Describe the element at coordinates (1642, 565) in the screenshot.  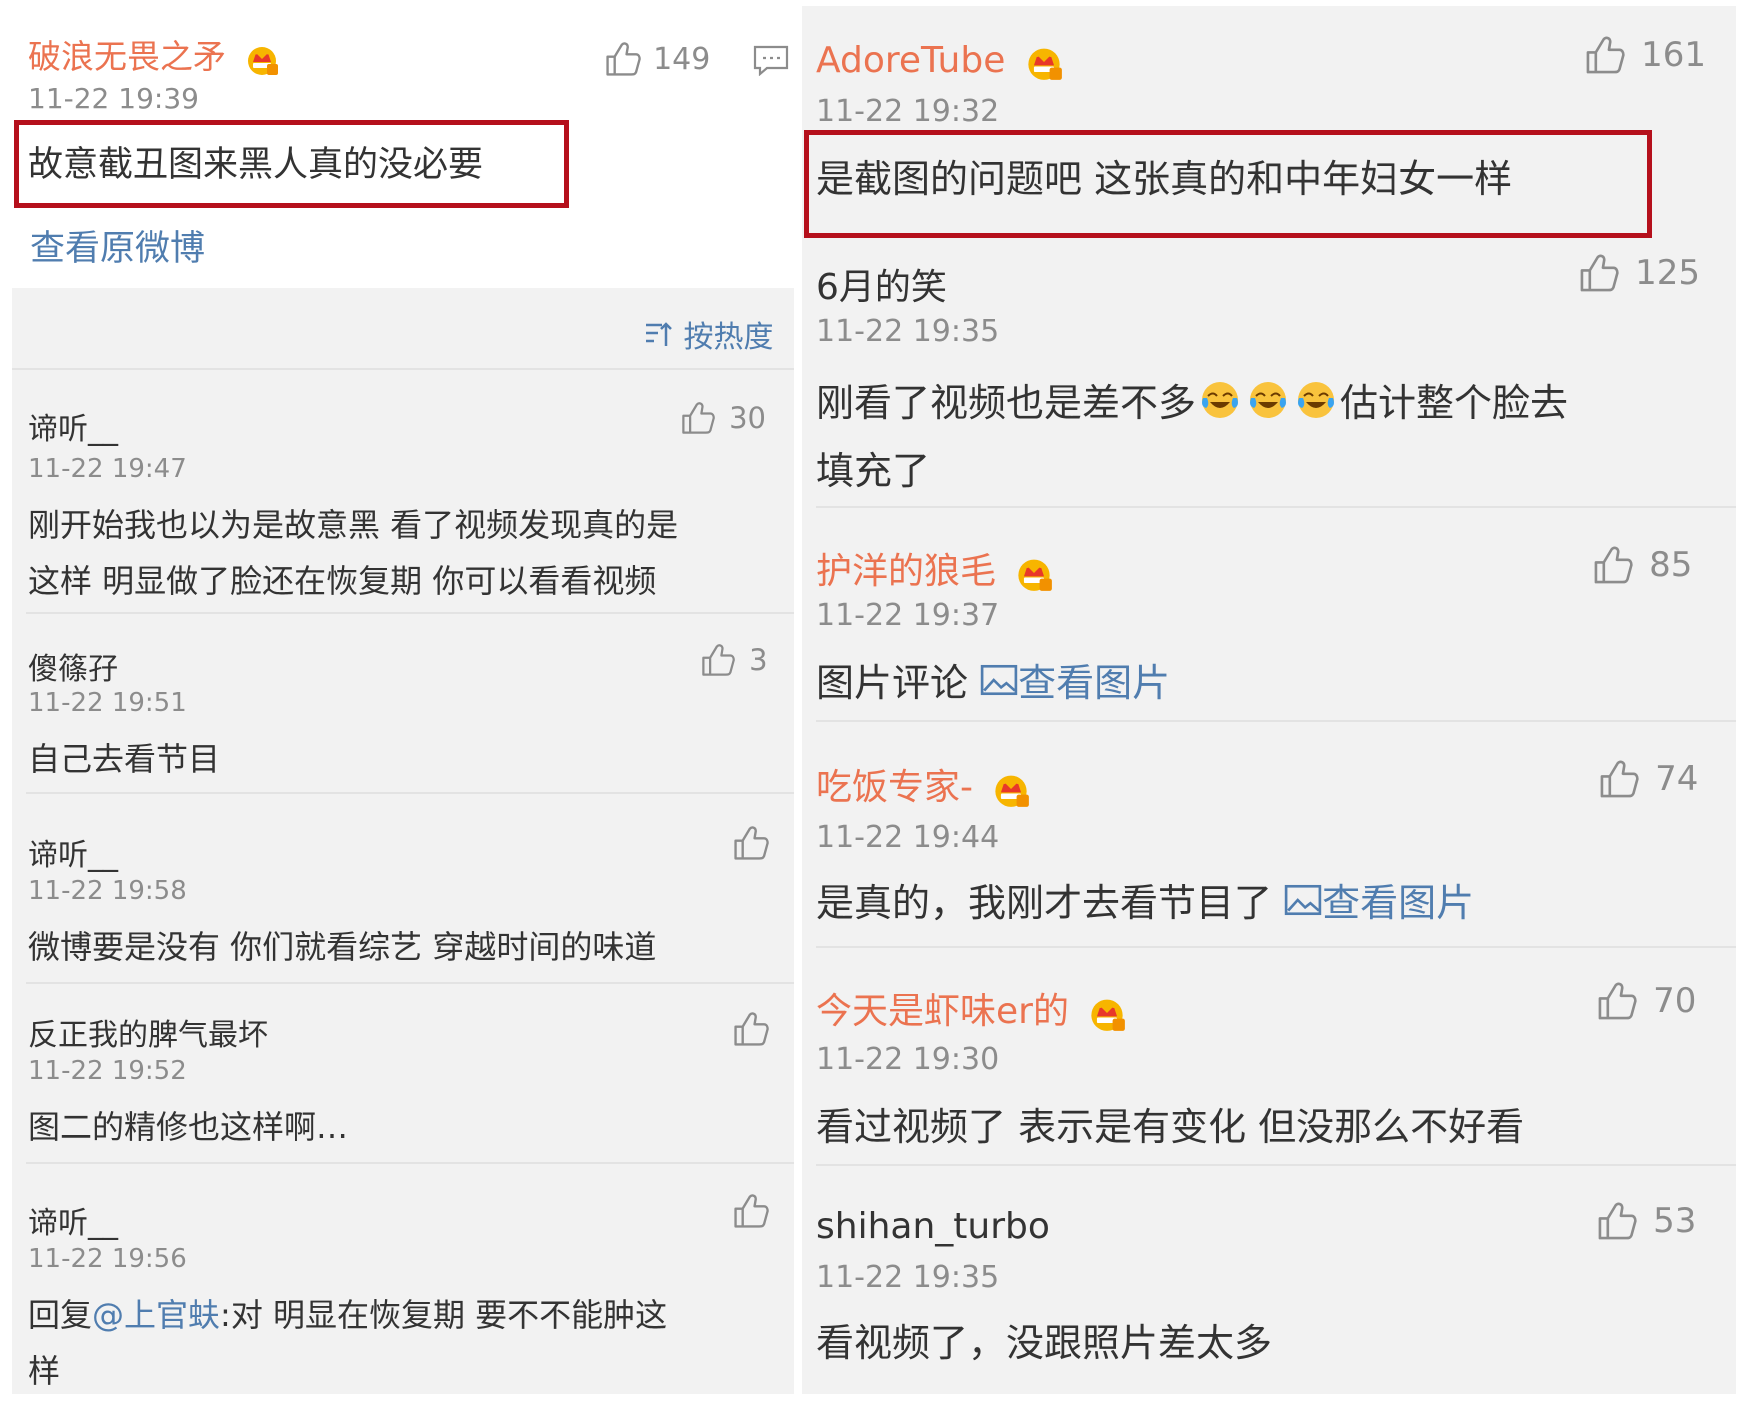
I see `comment-like-button: 85` at that location.